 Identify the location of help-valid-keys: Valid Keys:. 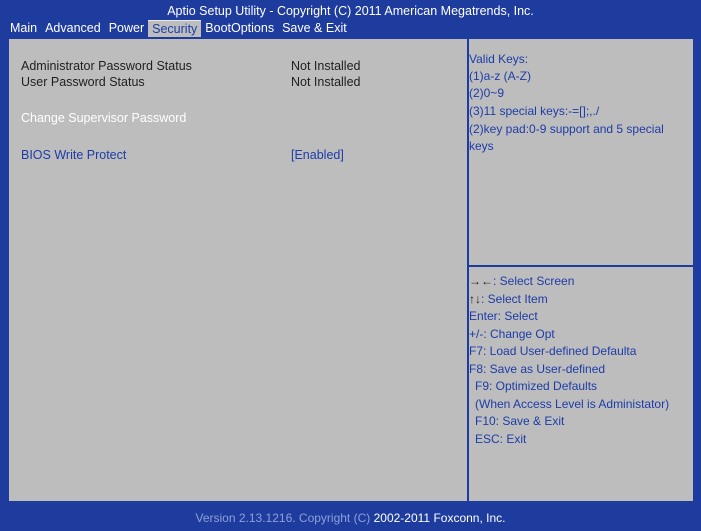
(499, 59).